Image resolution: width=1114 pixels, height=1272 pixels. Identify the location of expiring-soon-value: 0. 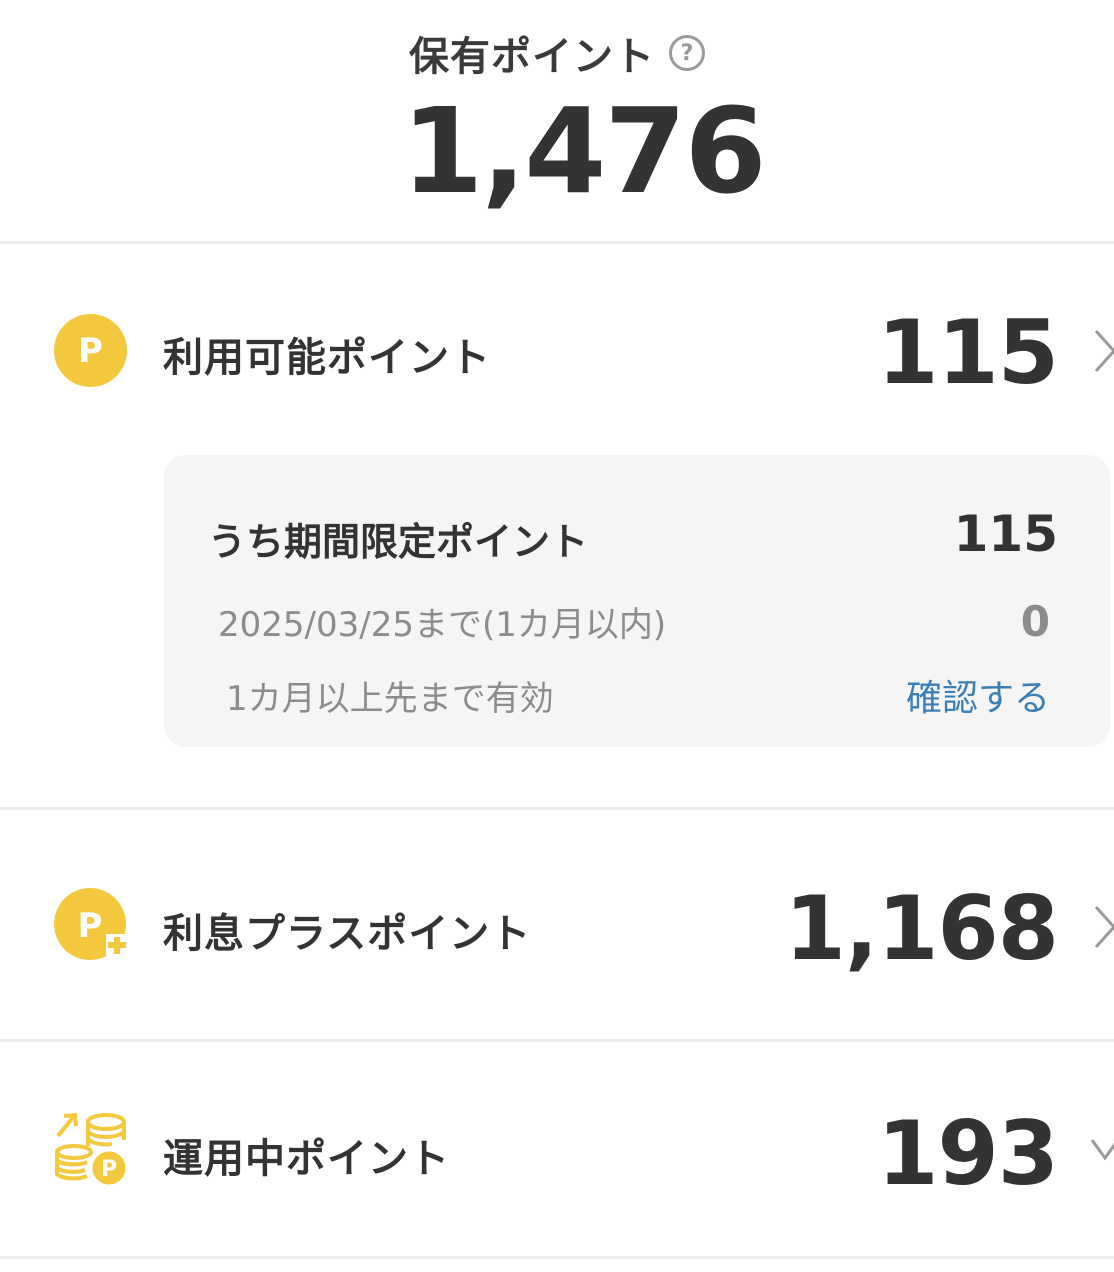
(1035, 621).